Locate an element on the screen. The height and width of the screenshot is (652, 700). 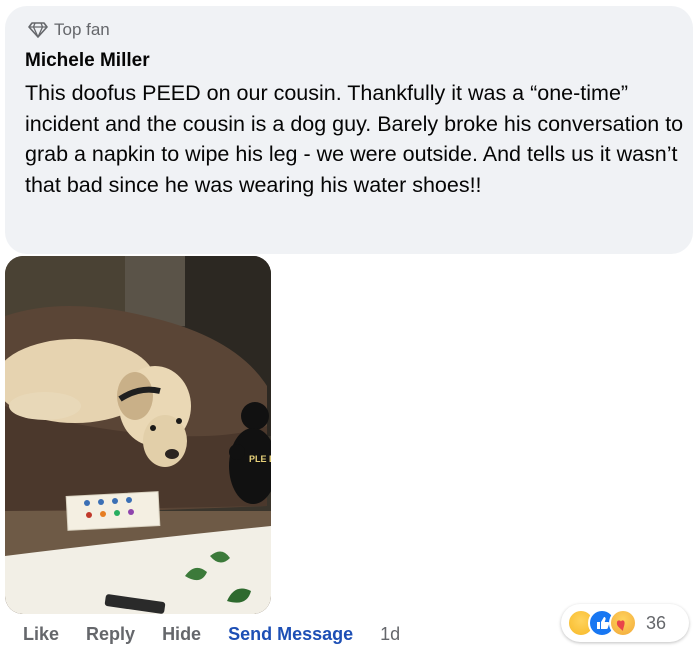
send-message-button: Send Message is located at coordinates (290, 634).